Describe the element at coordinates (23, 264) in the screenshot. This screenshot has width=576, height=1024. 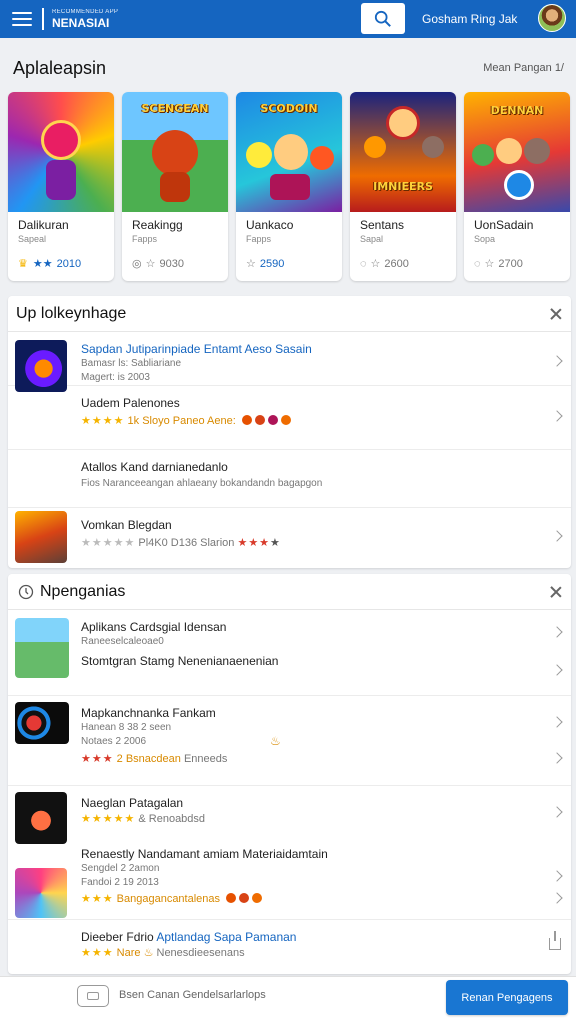
I see `crown-icon: ♛` at that location.